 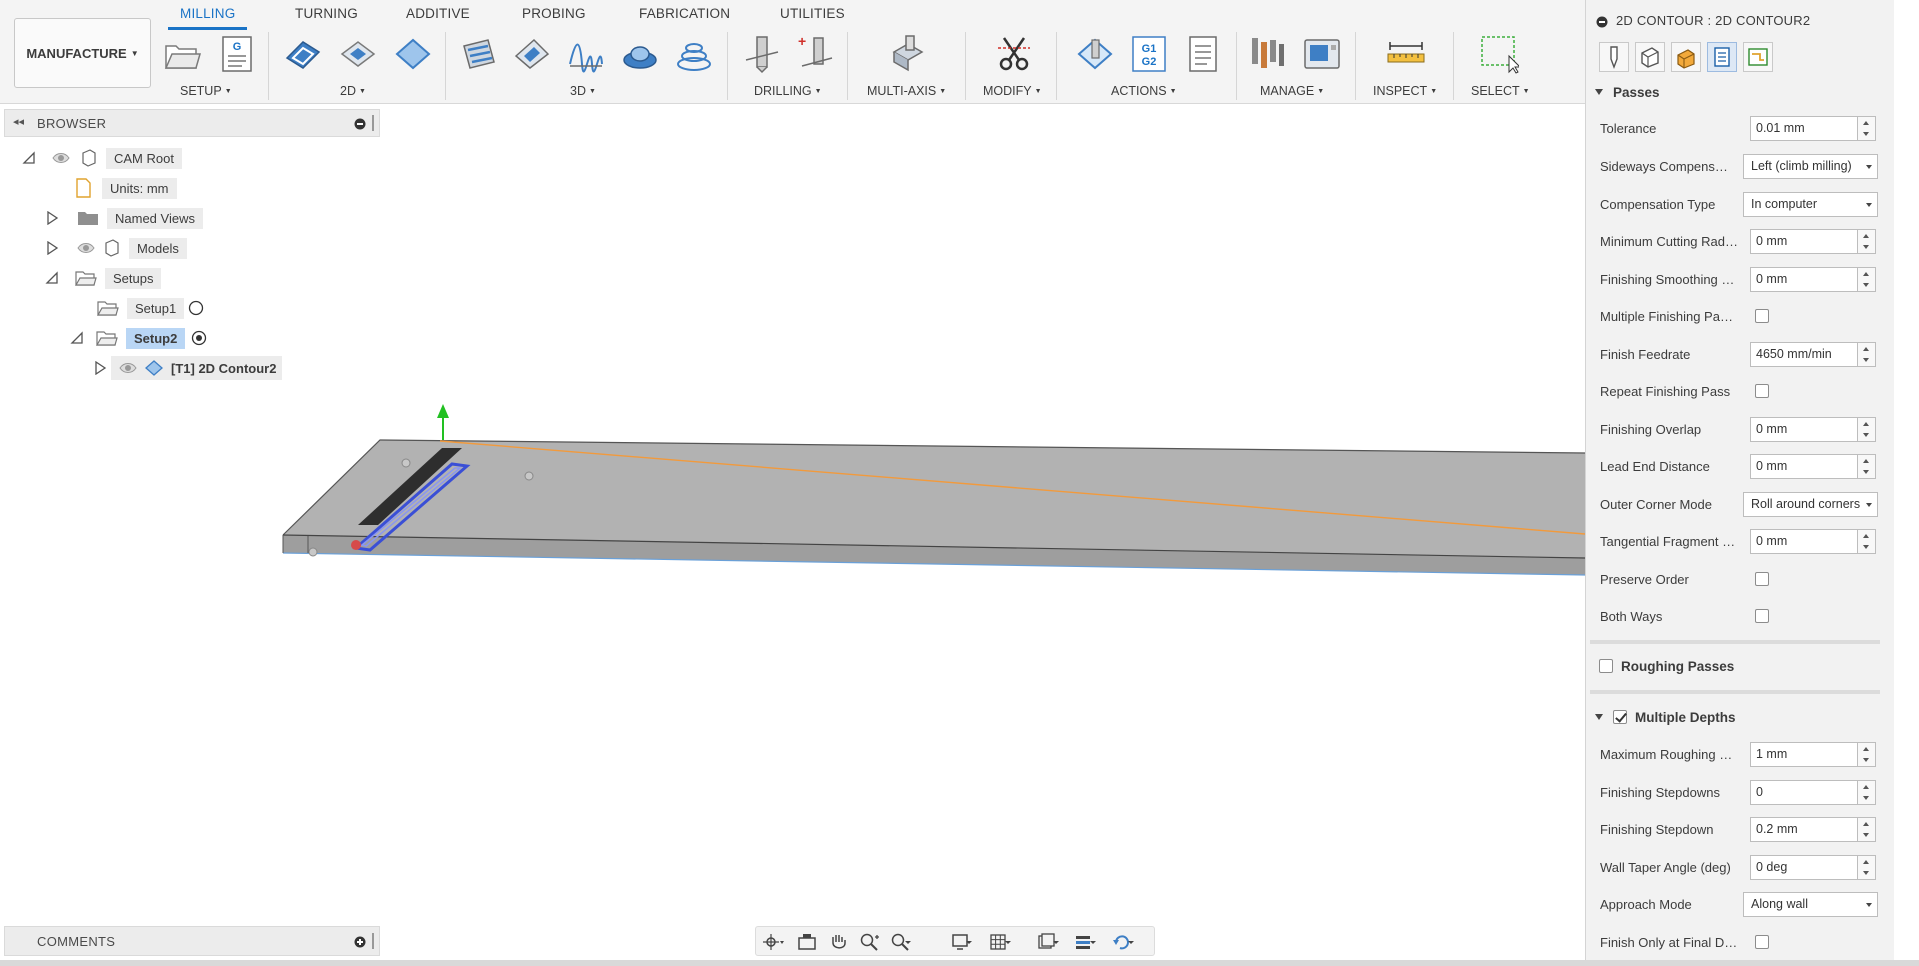 I want to click on section-passes-header: Passes, so click(x=1627, y=92).